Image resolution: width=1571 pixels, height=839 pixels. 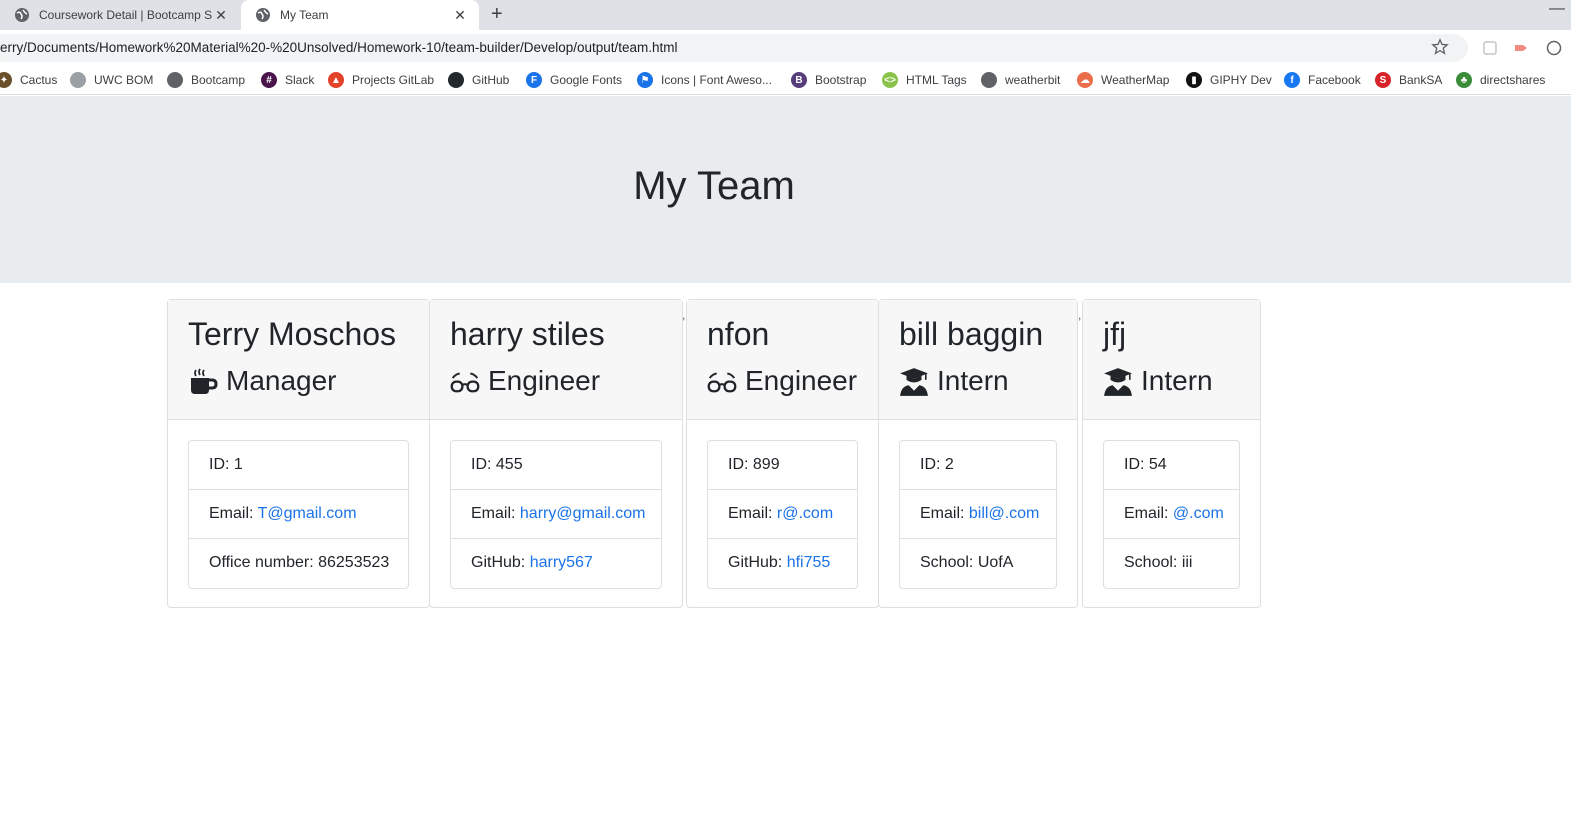 I want to click on employee-extra: School: UofA, so click(x=978, y=563).